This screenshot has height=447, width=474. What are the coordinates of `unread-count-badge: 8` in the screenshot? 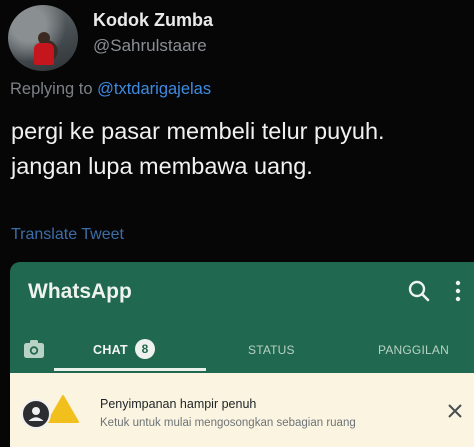 It's located at (145, 349).